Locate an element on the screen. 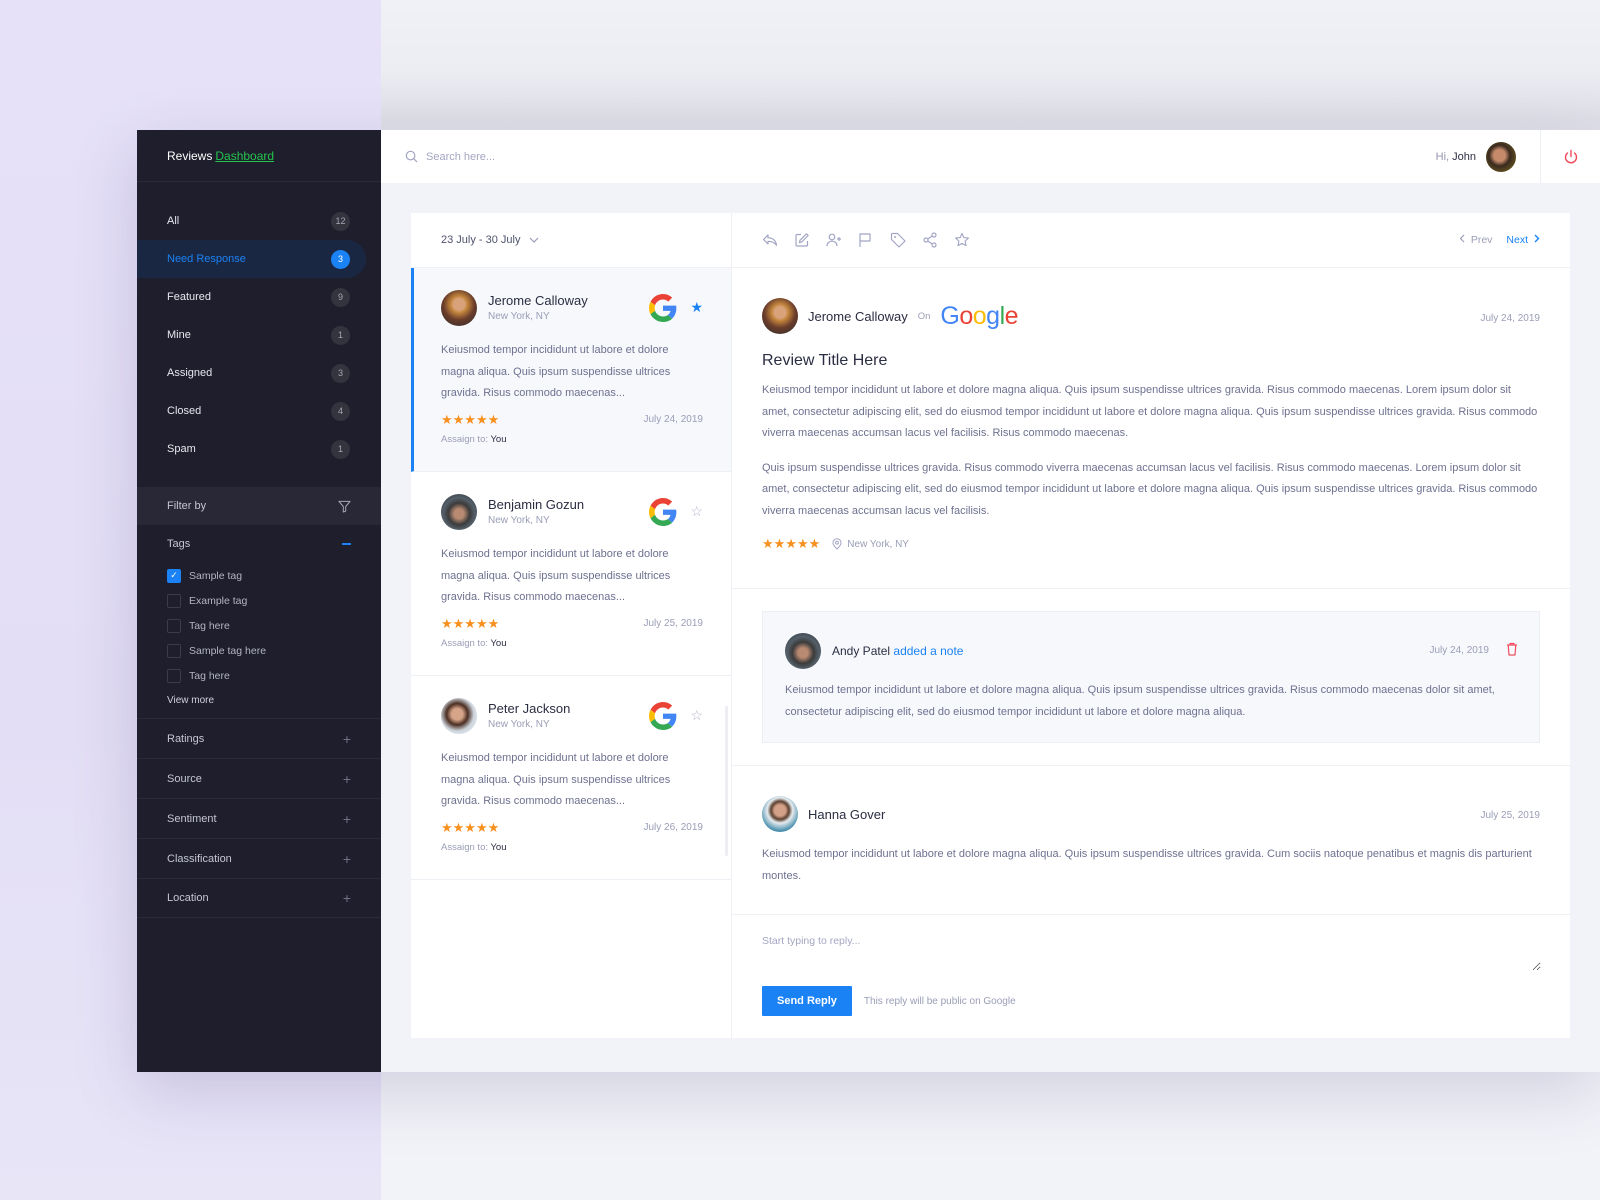 Image resolution: width=1600 pixels, height=1200 pixels. view-more-link: View more is located at coordinates (259, 700).